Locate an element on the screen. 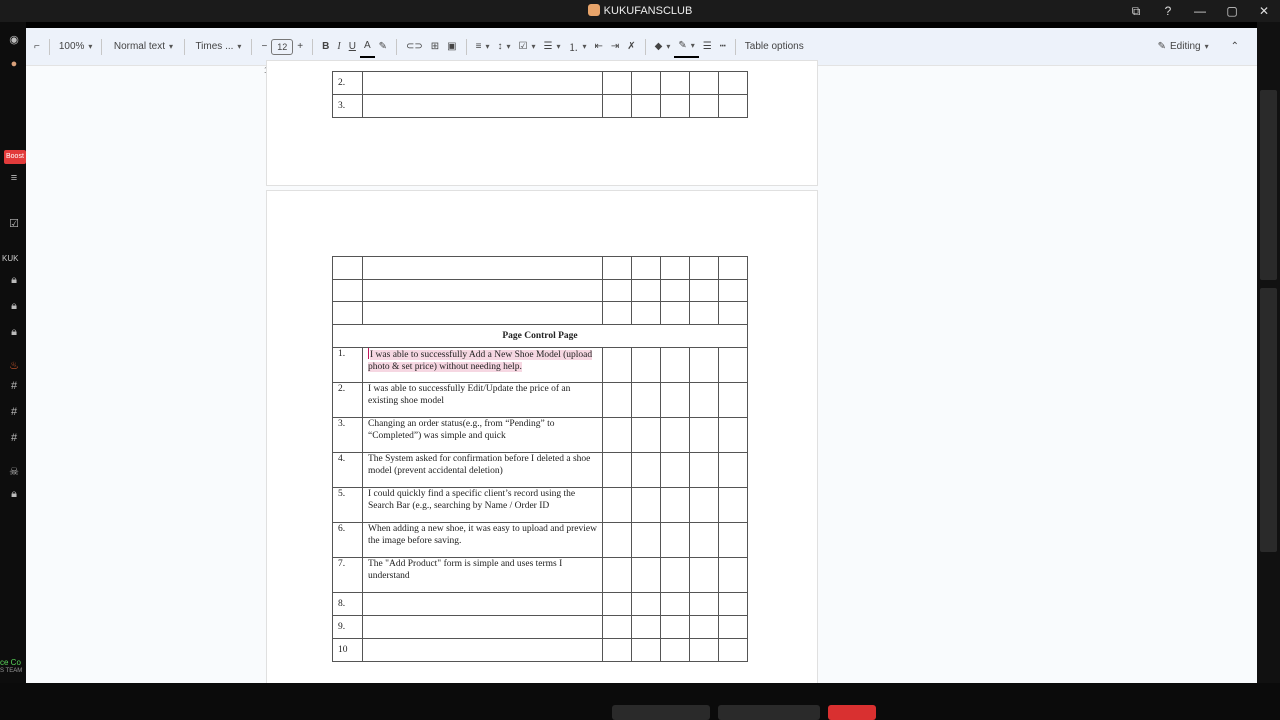 The image size is (1280, 720). table-row is located at coordinates (540, 313).